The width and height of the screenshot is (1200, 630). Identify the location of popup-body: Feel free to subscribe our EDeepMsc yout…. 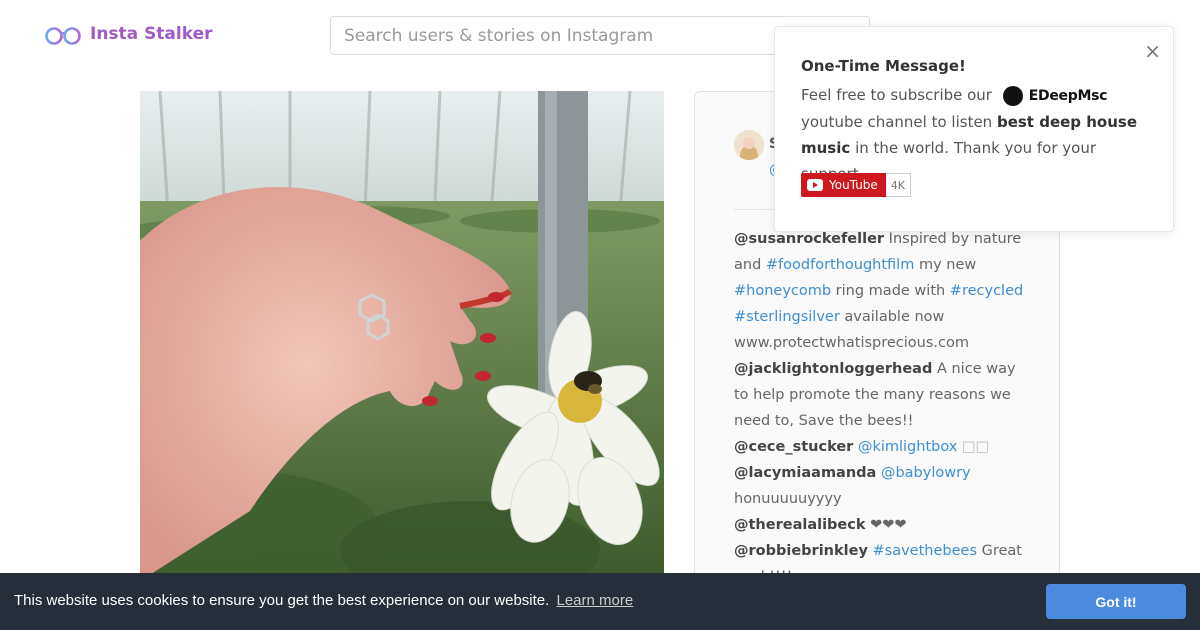
(976, 134).